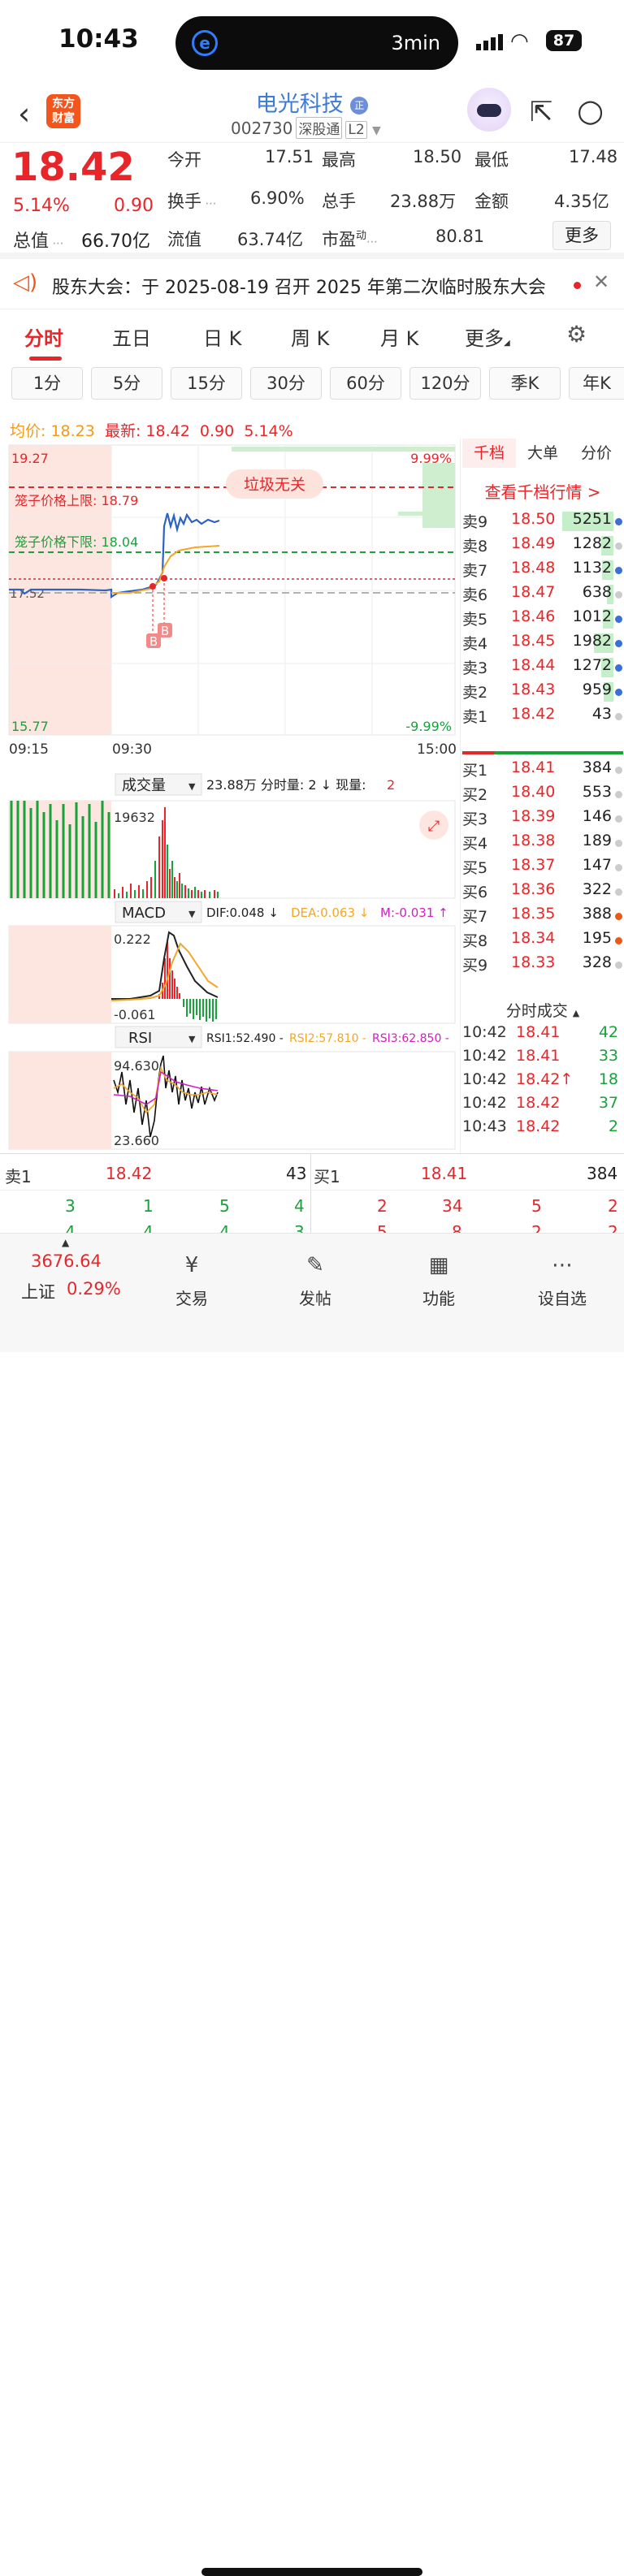  I want to click on macd-dea: DEA:0.063 ↓, so click(330, 913).